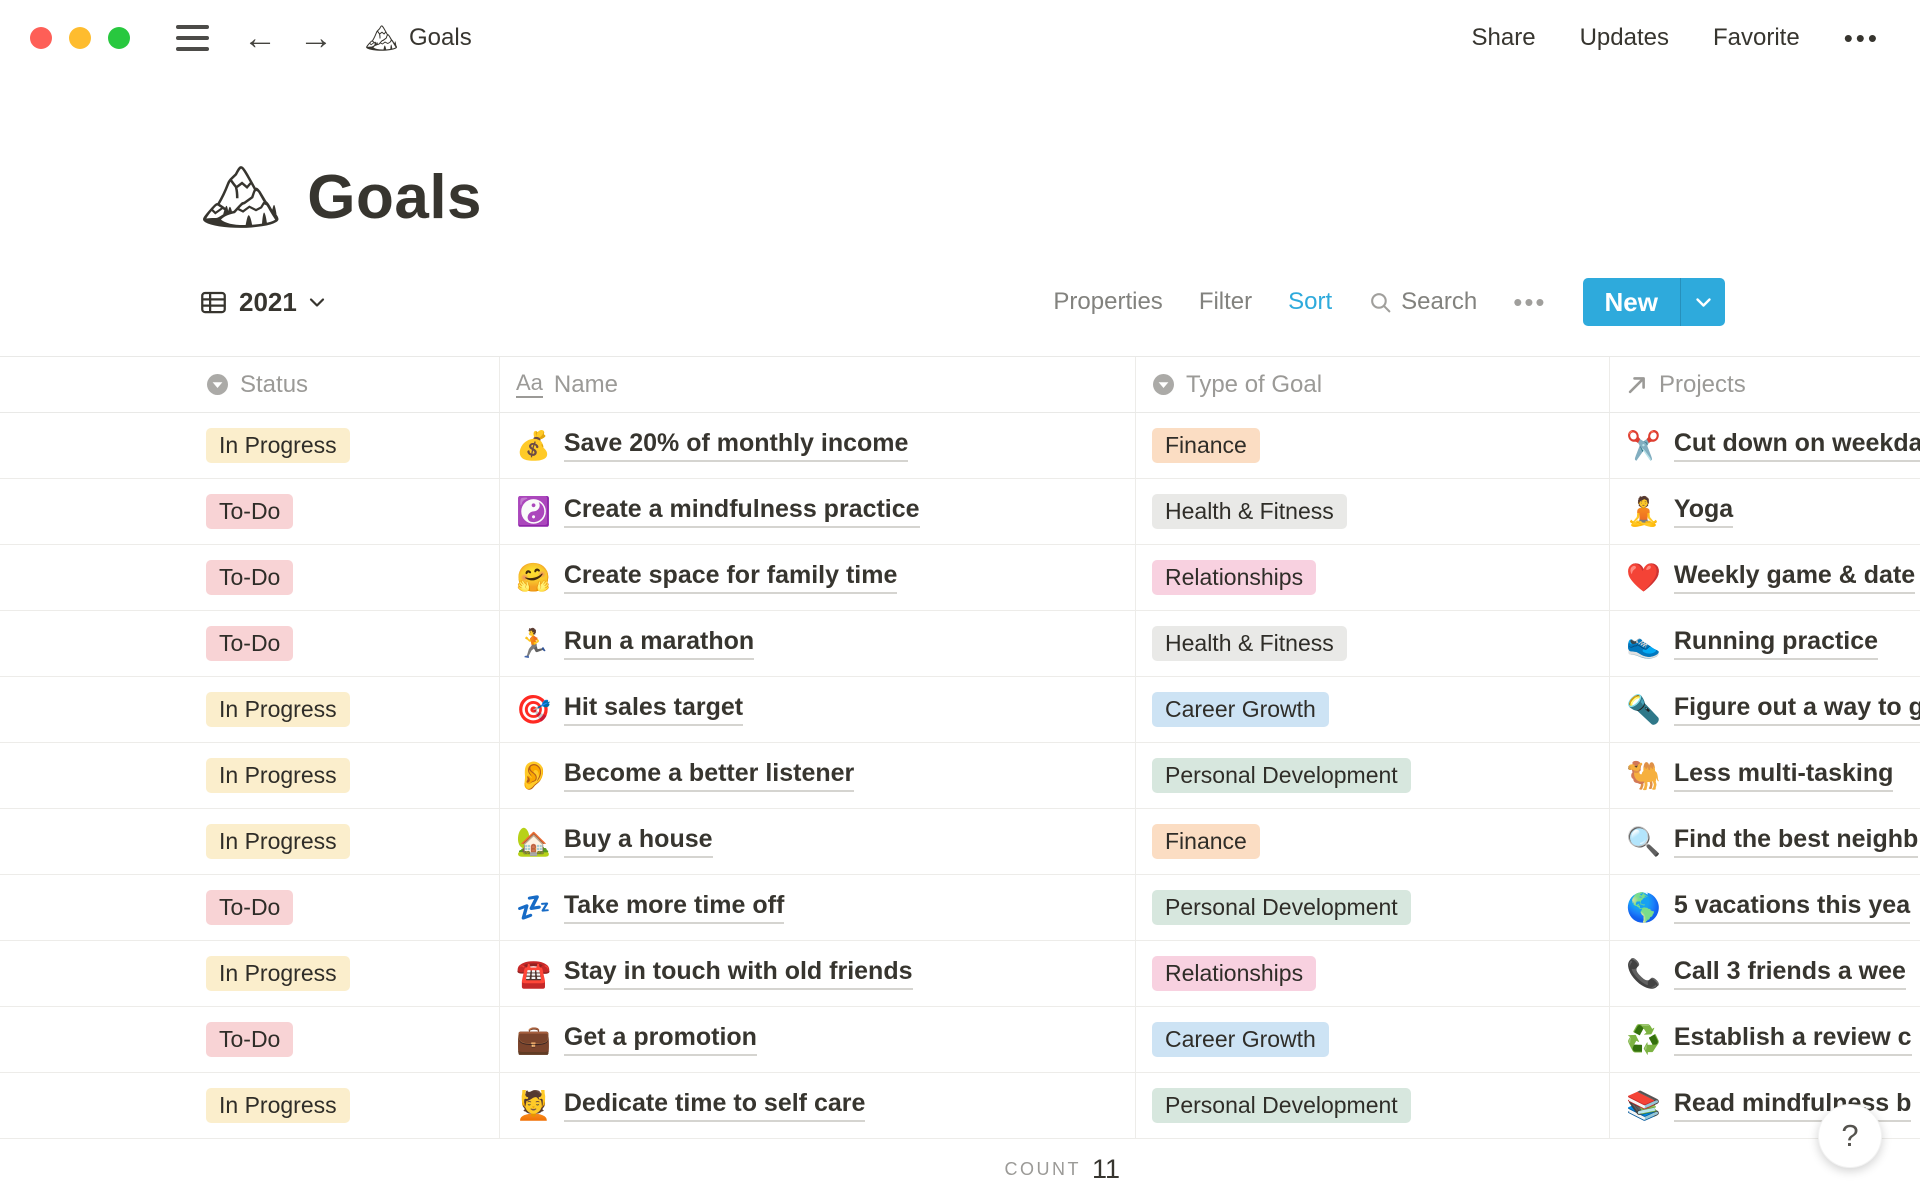  What do you see at coordinates (709, 775) in the screenshot?
I see `goal-page-link: Become a better listener` at bounding box center [709, 775].